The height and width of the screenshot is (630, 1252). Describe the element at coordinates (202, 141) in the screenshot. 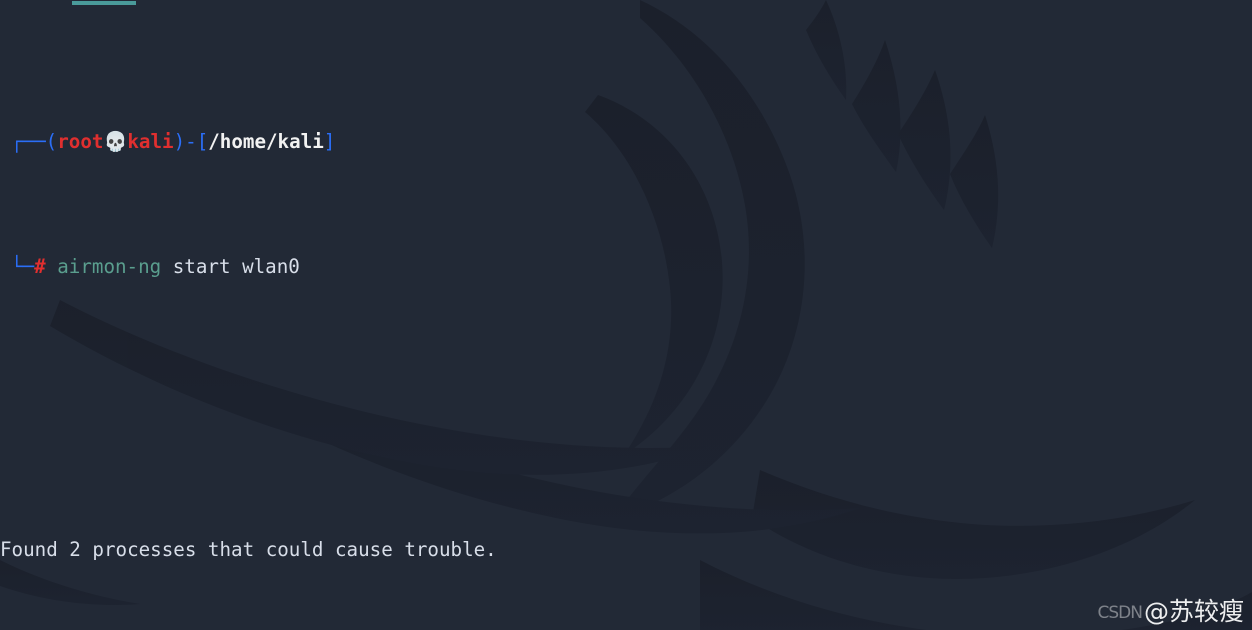

I see `prompt-bracket-open: [` at that location.